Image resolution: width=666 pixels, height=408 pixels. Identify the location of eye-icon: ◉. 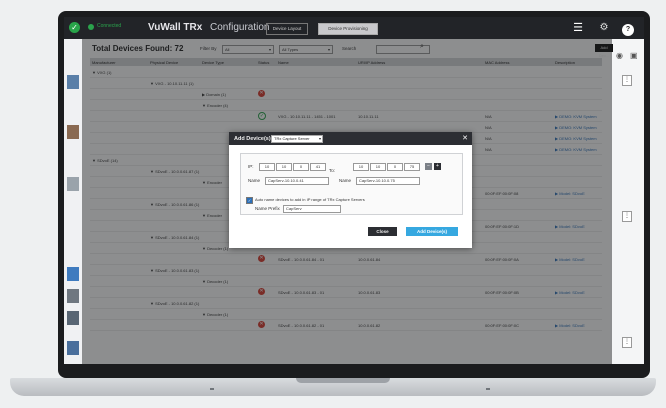
(619, 55).